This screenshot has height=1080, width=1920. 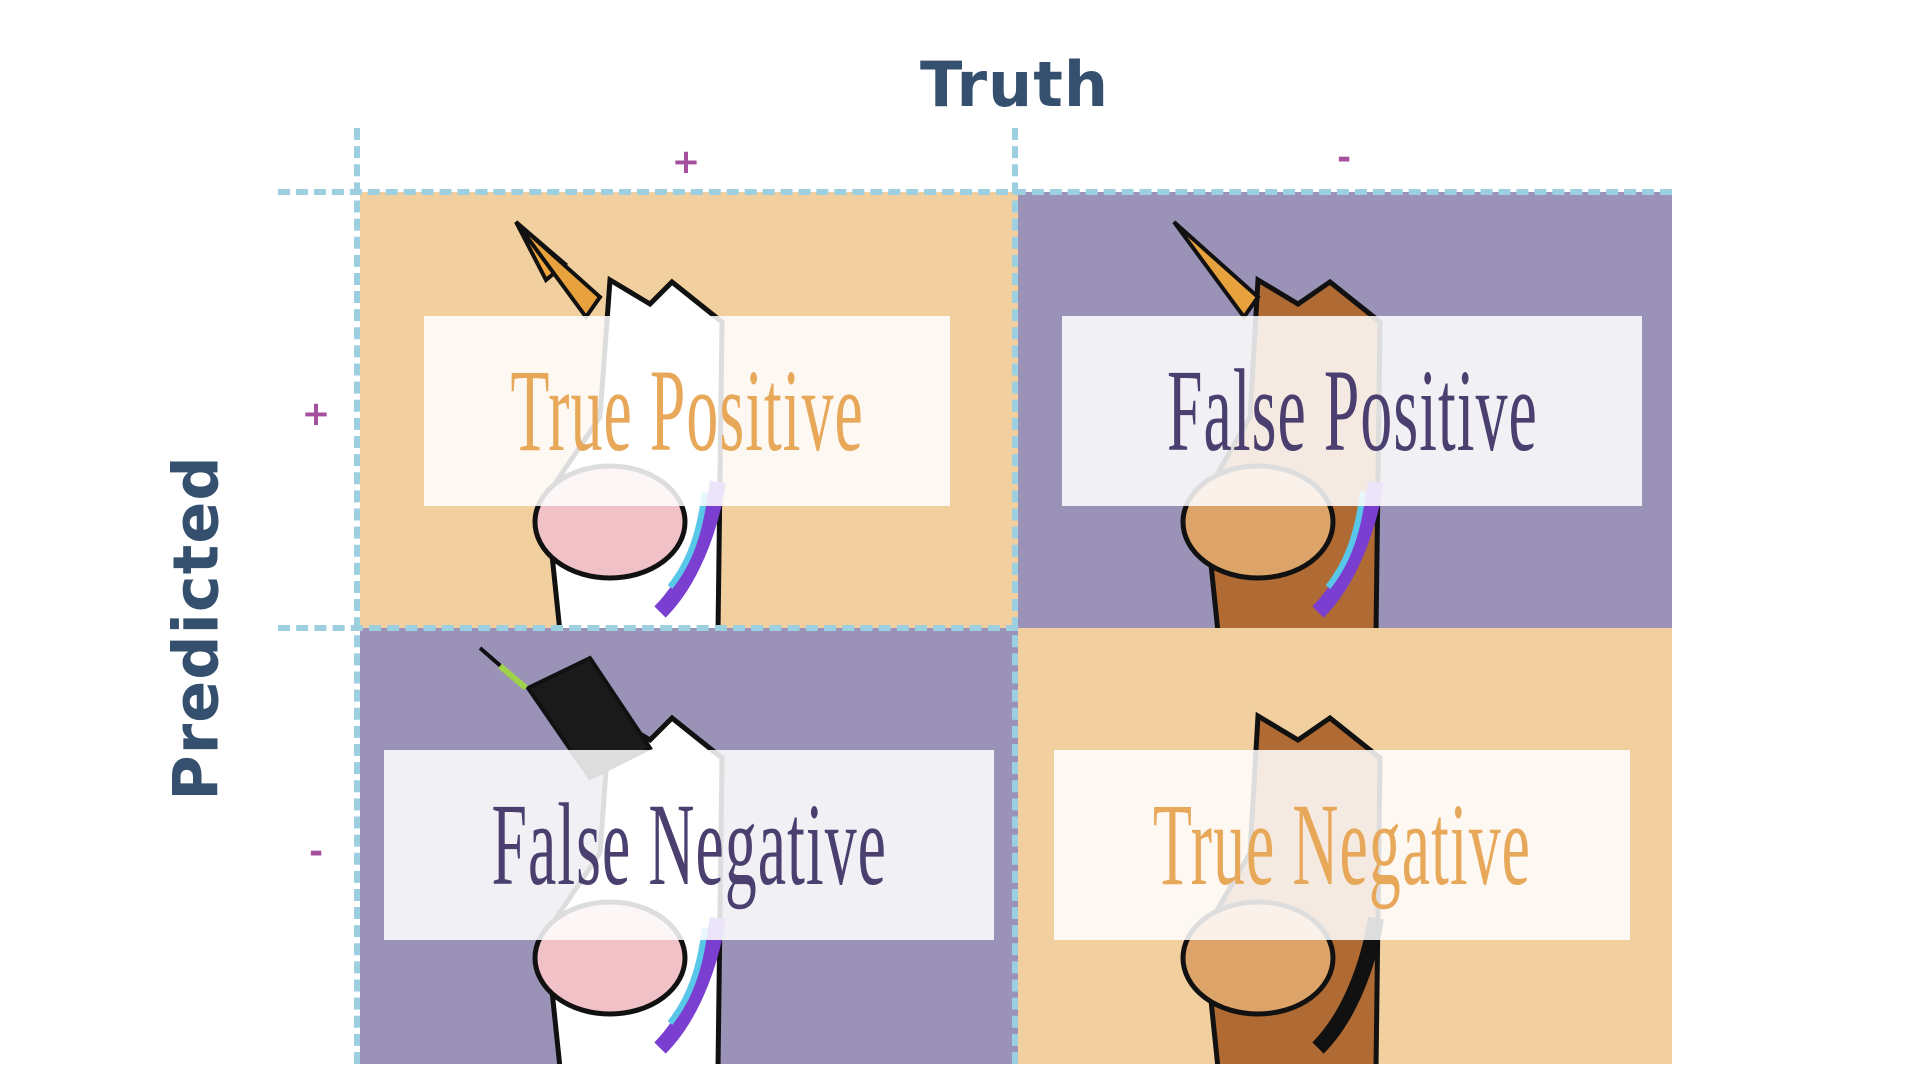 What do you see at coordinates (1014, 84) in the screenshot?
I see `truth-axis-title: Truth` at bounding box center [1014, 84].